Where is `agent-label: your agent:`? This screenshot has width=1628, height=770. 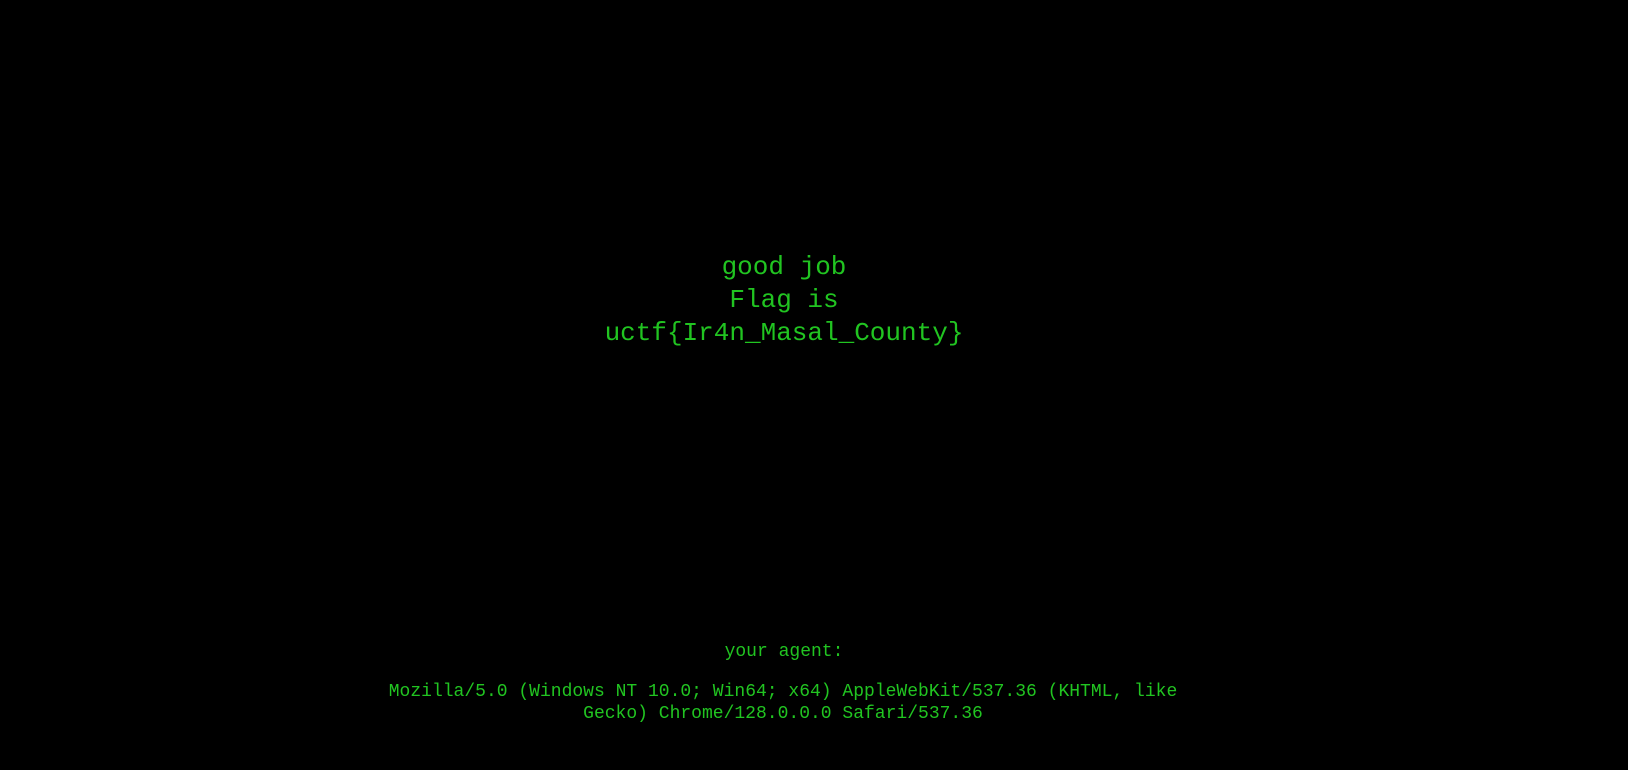
agent-label: your agent: is located at coordinates (784, 652).